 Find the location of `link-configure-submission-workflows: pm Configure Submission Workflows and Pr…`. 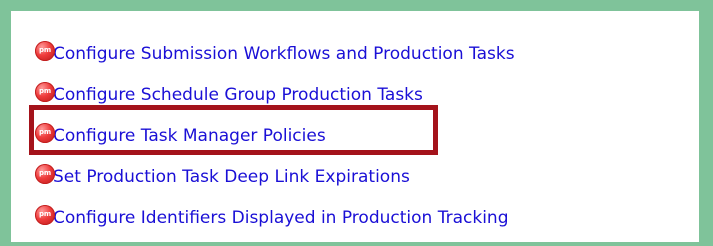

link-configure-submission-workflows: pm Configure Submission Workflows and Pr… is located at coordinates (275, 53).